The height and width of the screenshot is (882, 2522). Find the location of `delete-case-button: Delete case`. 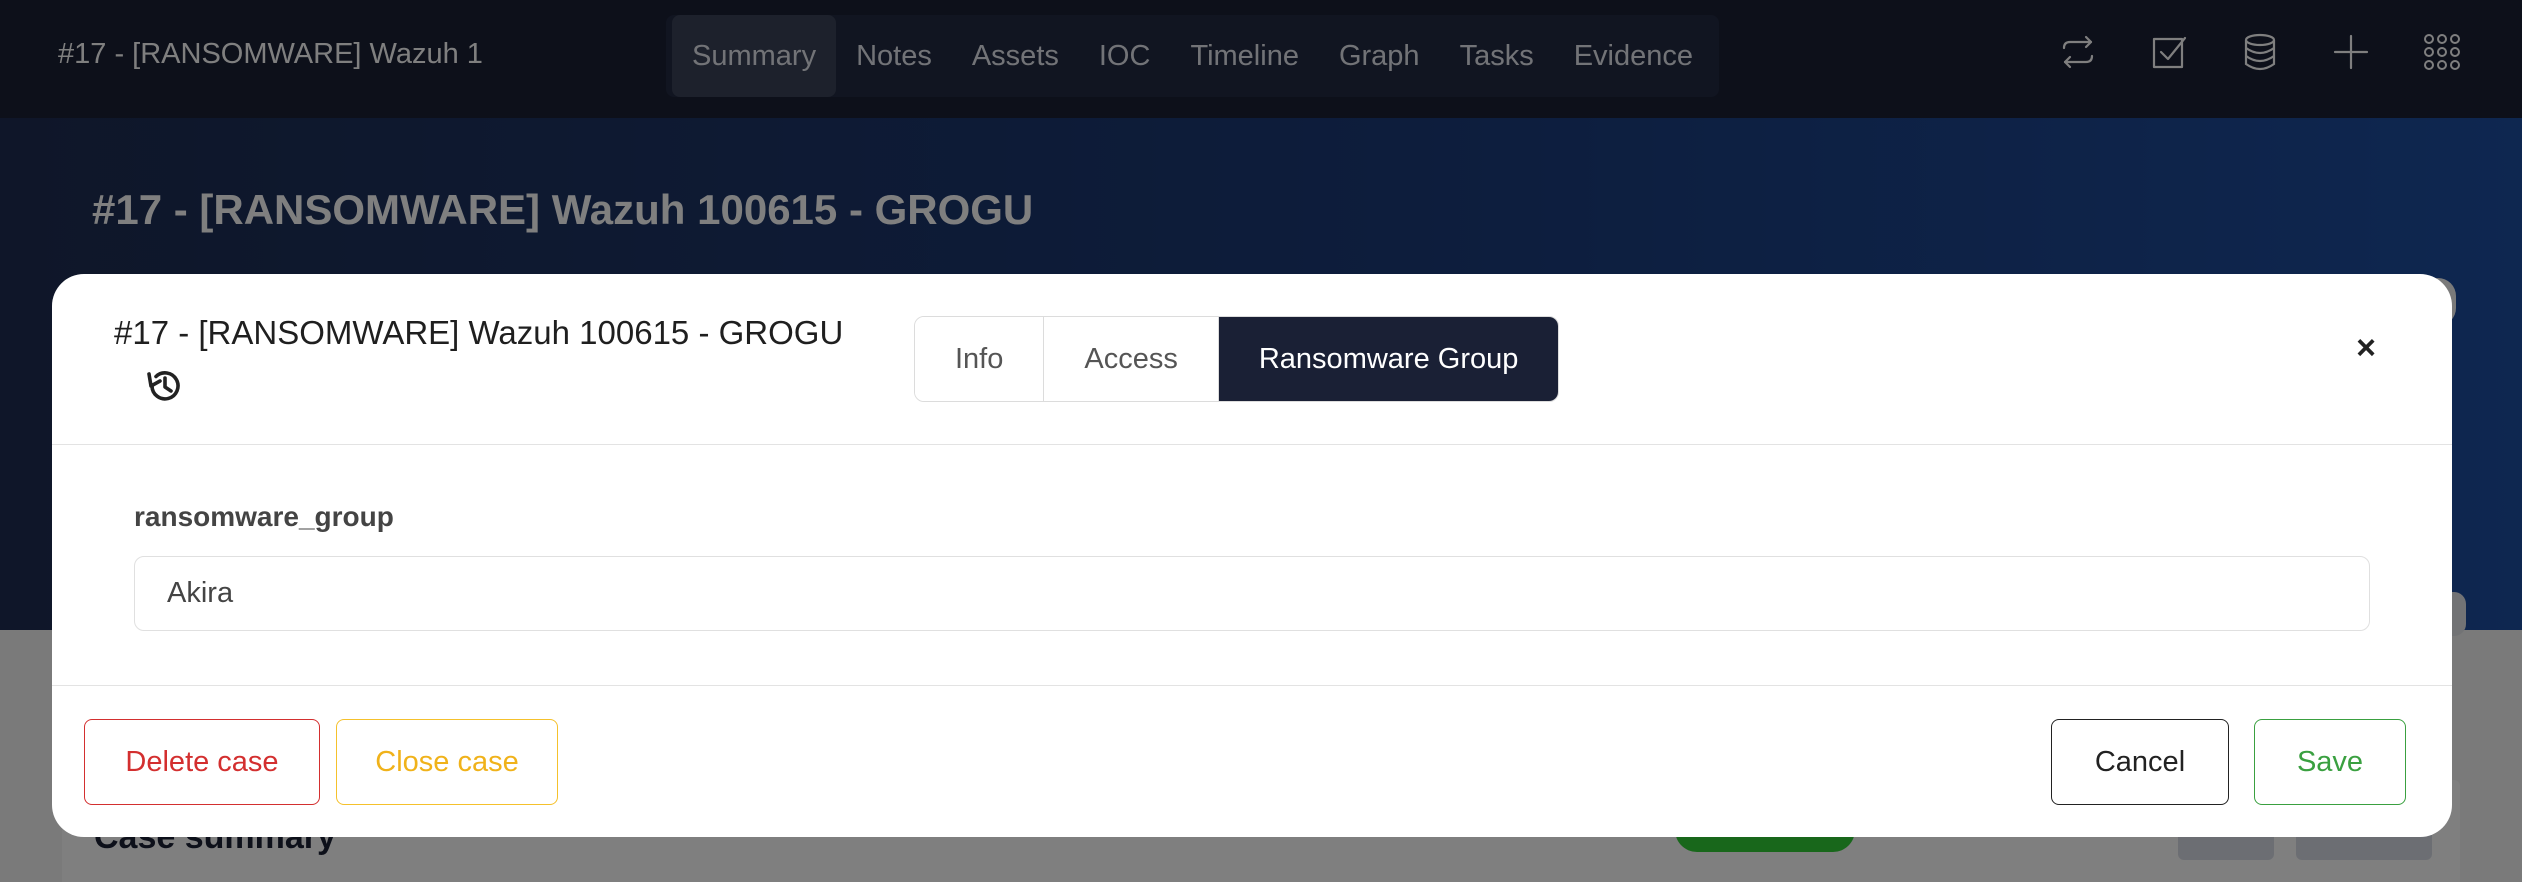

delete-case-button: Delete case is located at coordinates (202, 762).